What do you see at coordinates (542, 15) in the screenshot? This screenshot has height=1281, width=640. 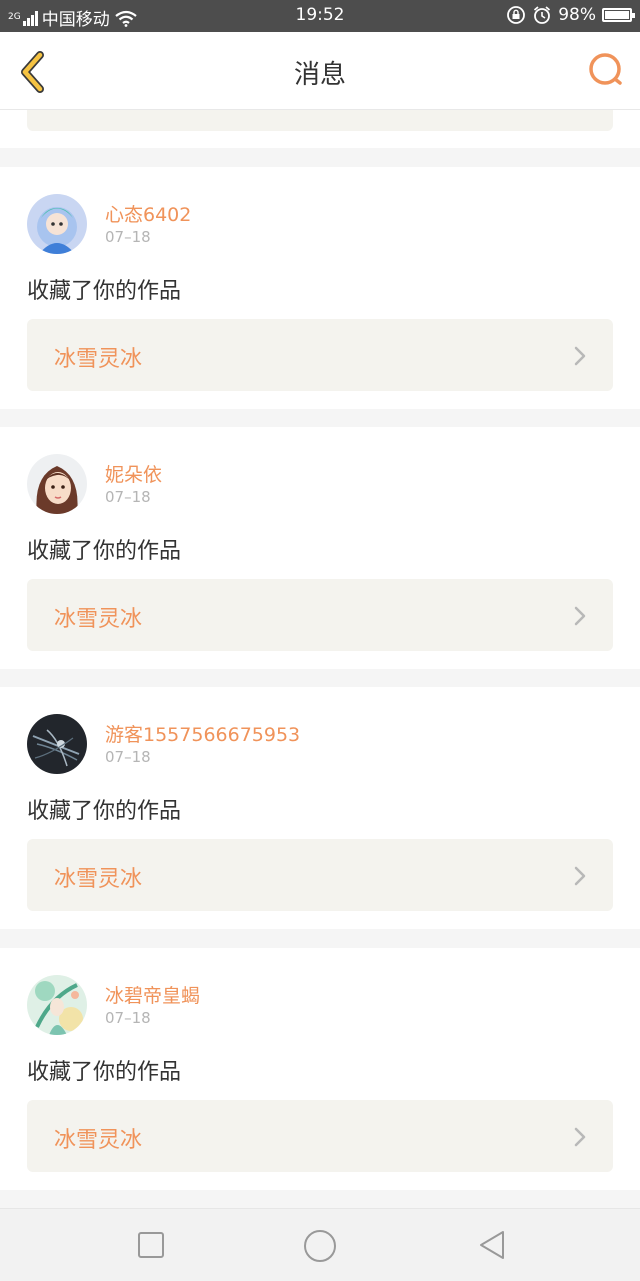 I see `alarm-icon` at bounding box center [542, 15].